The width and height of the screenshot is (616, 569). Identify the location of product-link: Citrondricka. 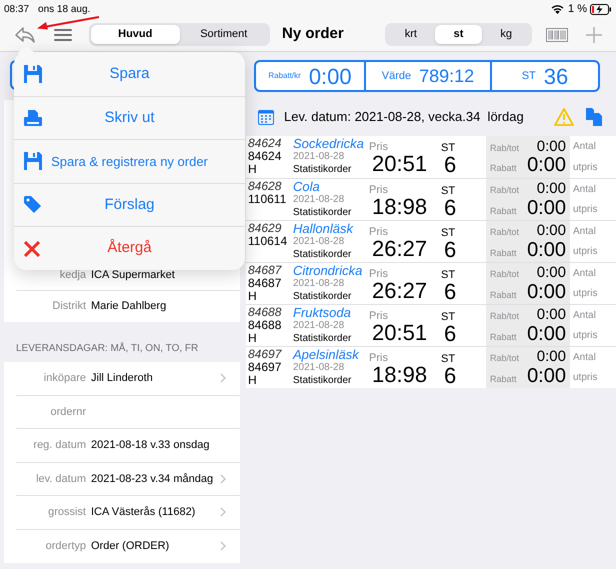
(331, 271).